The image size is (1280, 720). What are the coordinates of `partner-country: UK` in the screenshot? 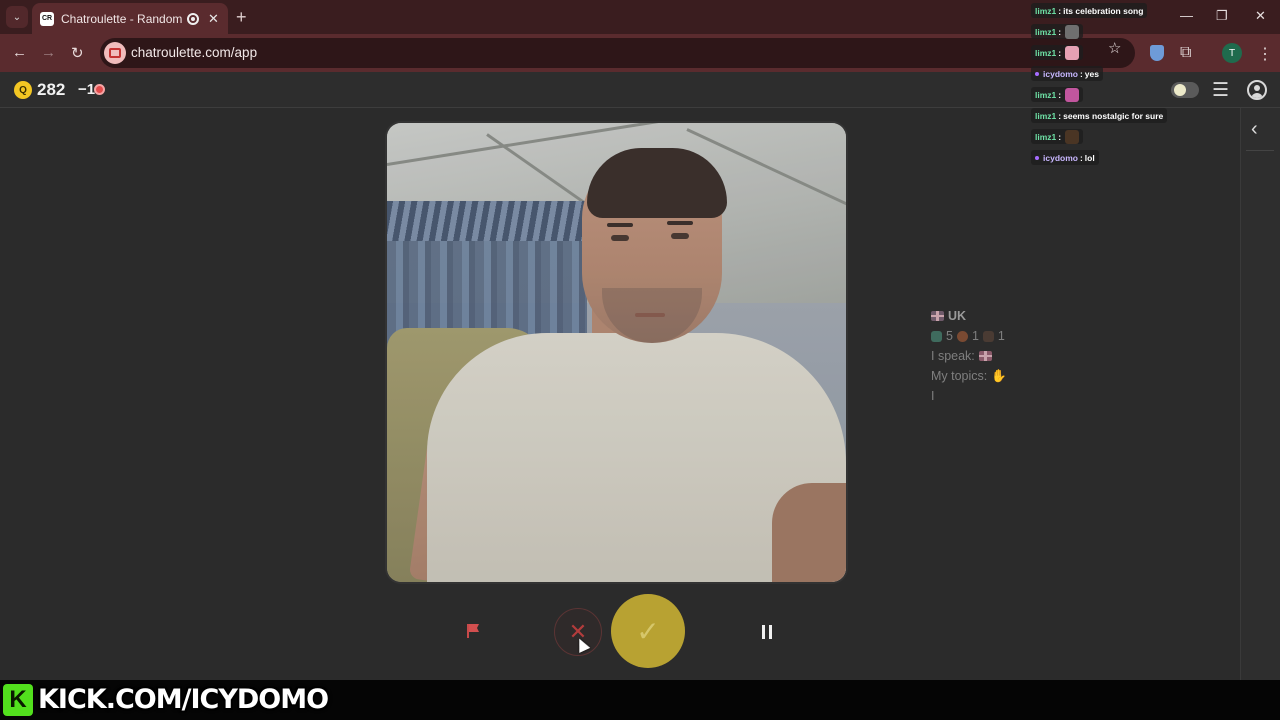 It's located at (957, 316).